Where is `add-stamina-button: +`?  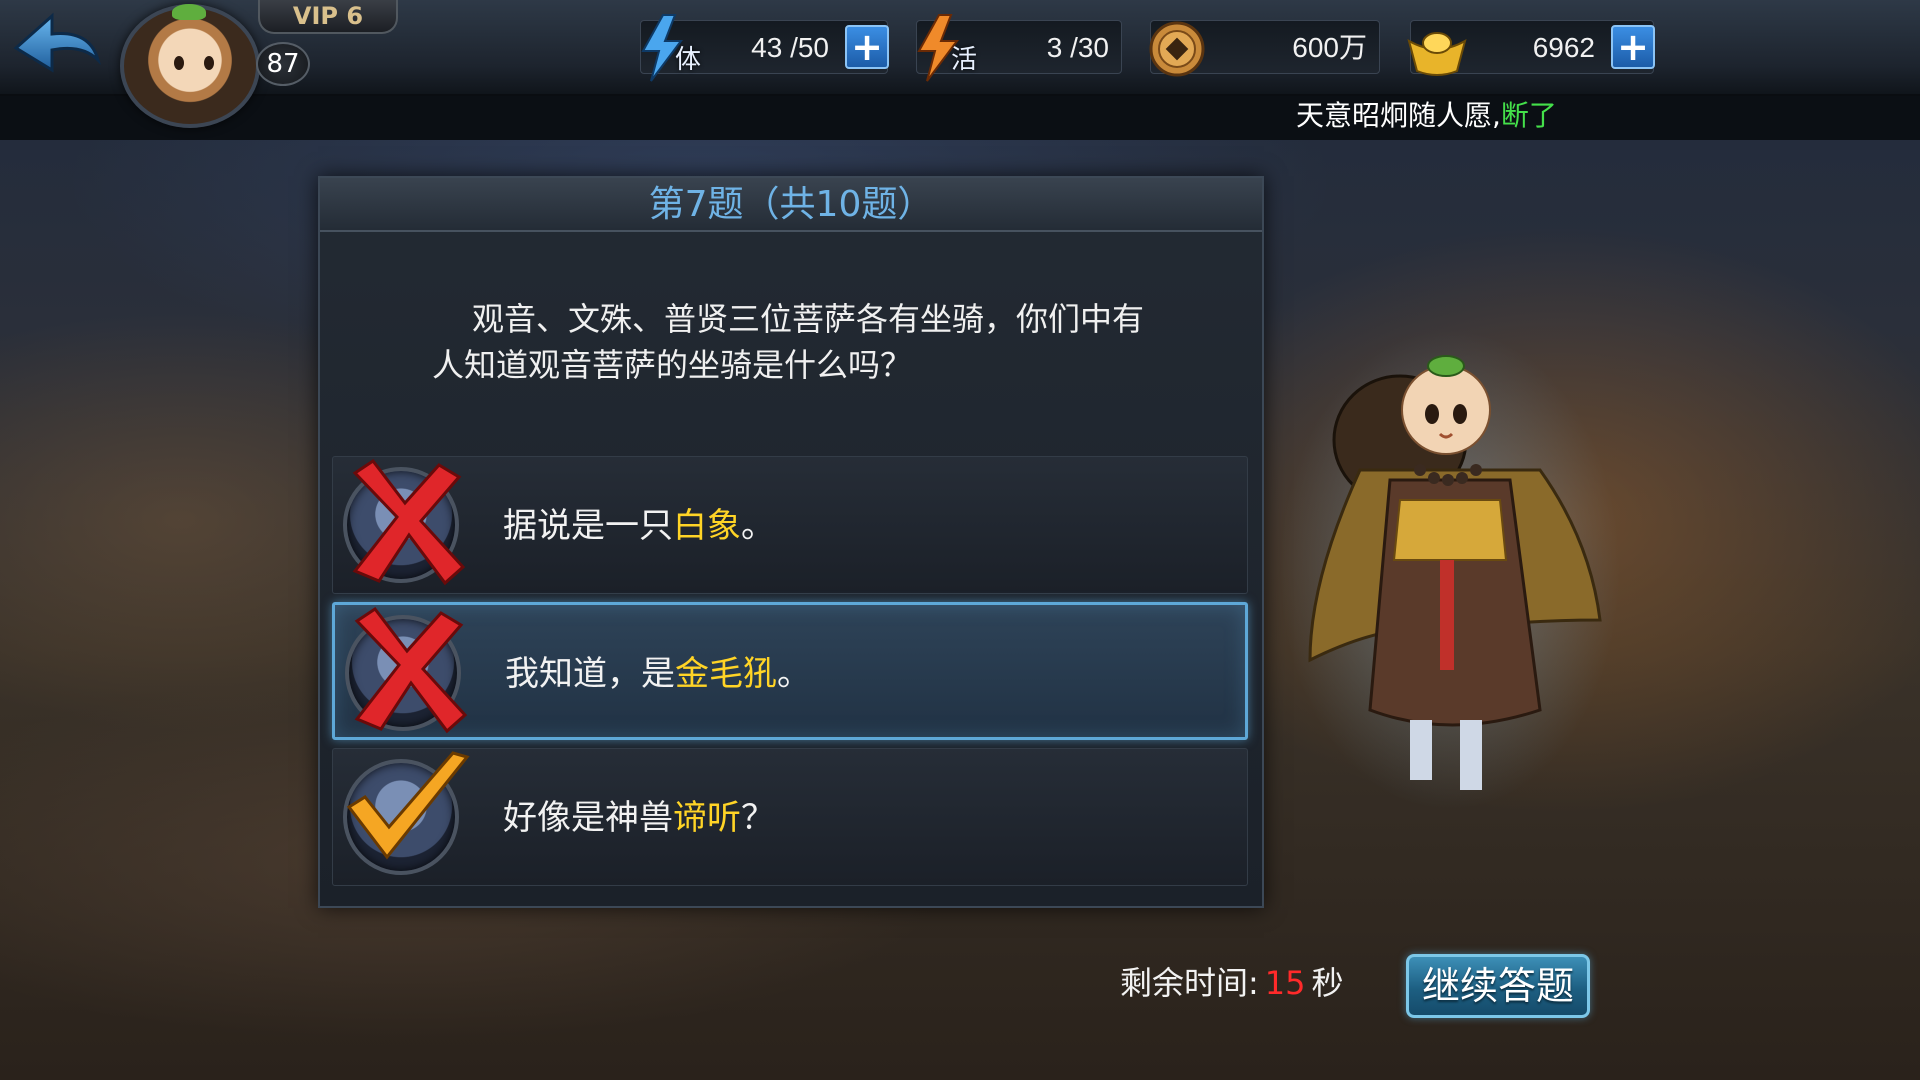
add-stamina-button: + is located at coordinates (867, 47).